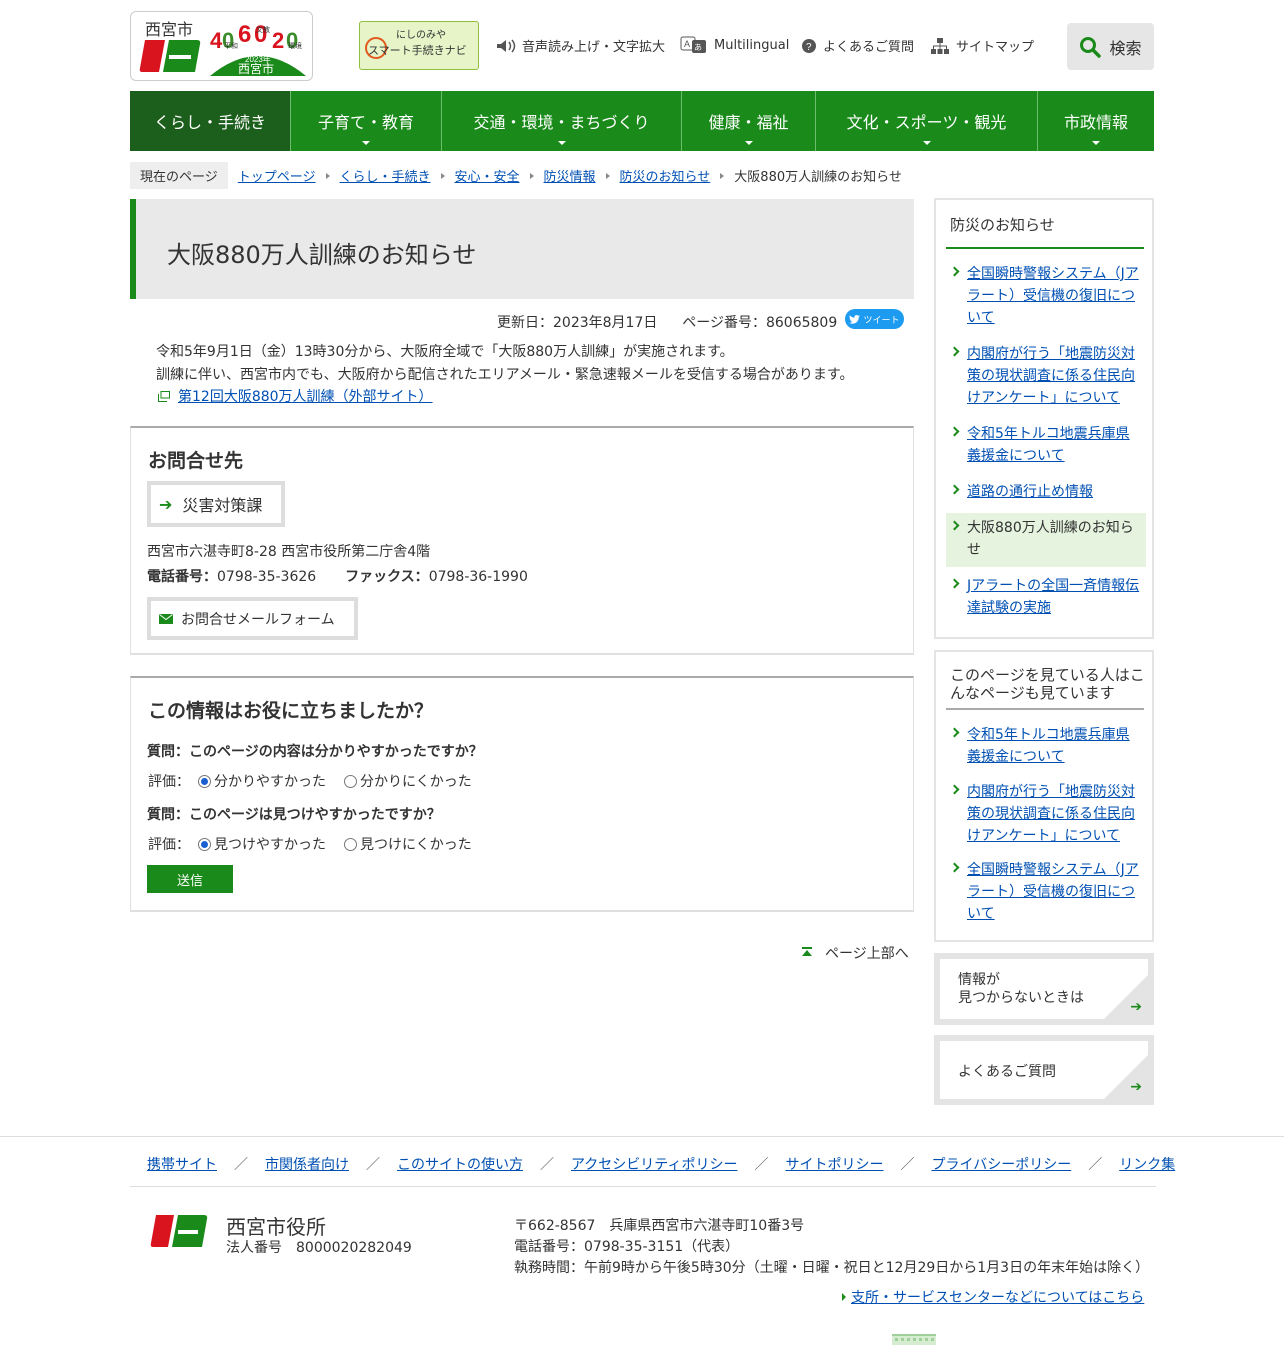  I want to click on faq-sidebar-button: よくあるご質問 ➔, so click(1044, 1070).